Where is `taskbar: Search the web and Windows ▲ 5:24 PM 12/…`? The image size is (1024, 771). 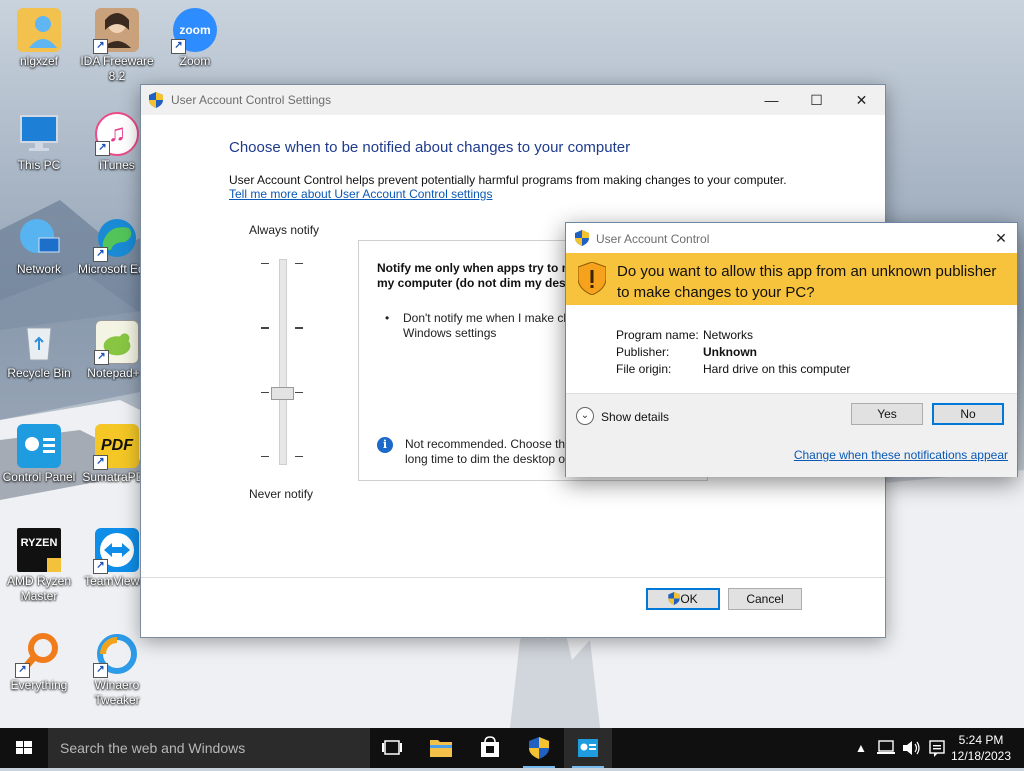 taskbar: Search the web and Windows ▲ 5:24 PM 12/… is located at coordinates (512, 748).